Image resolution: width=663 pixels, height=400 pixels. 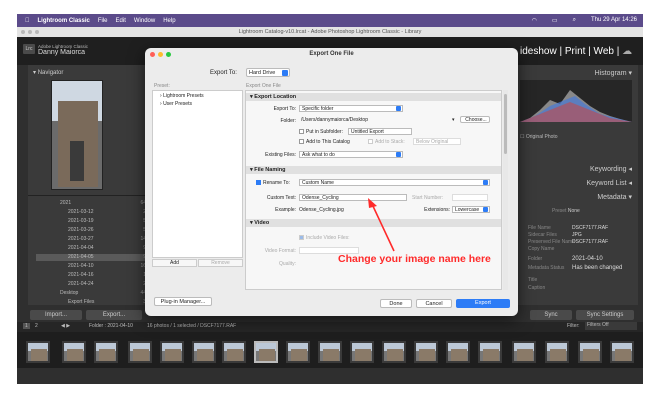 What do you see at coordinates (301, 131) in the screenshot?
I see `subfolder-checkbox` at bounding box center [301, 131].